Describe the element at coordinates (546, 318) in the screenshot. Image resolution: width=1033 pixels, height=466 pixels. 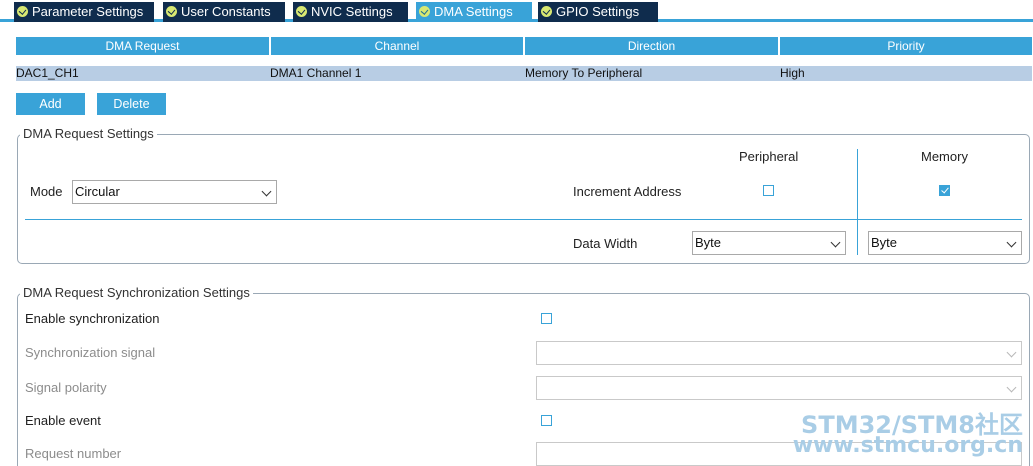
I see `enable-sync-checkbox` at that location.